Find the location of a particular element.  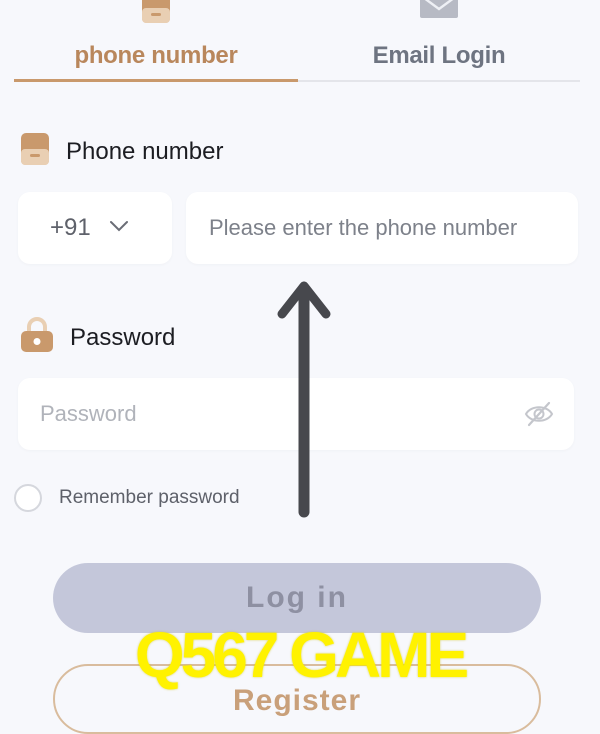

tab-email-label: Email Login is located at coordinates (439, 55).